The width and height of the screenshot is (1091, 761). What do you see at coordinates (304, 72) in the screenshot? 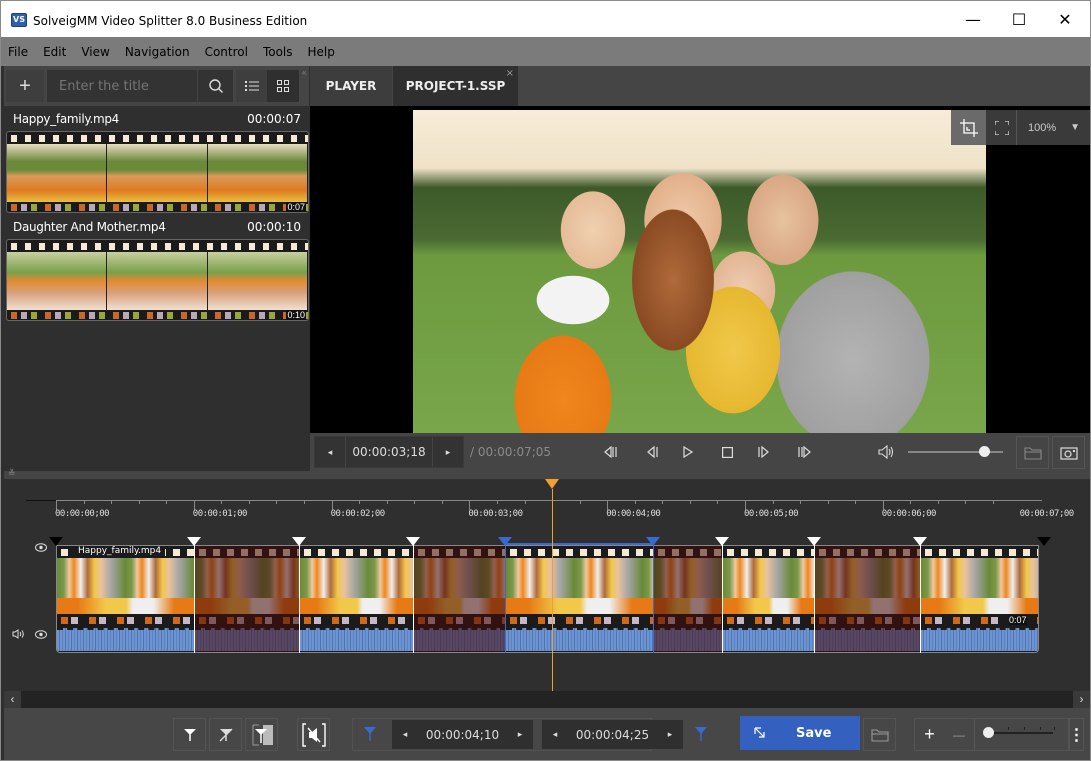
I see `collapse-panel-icon: «` at bounding box center [304, 72].